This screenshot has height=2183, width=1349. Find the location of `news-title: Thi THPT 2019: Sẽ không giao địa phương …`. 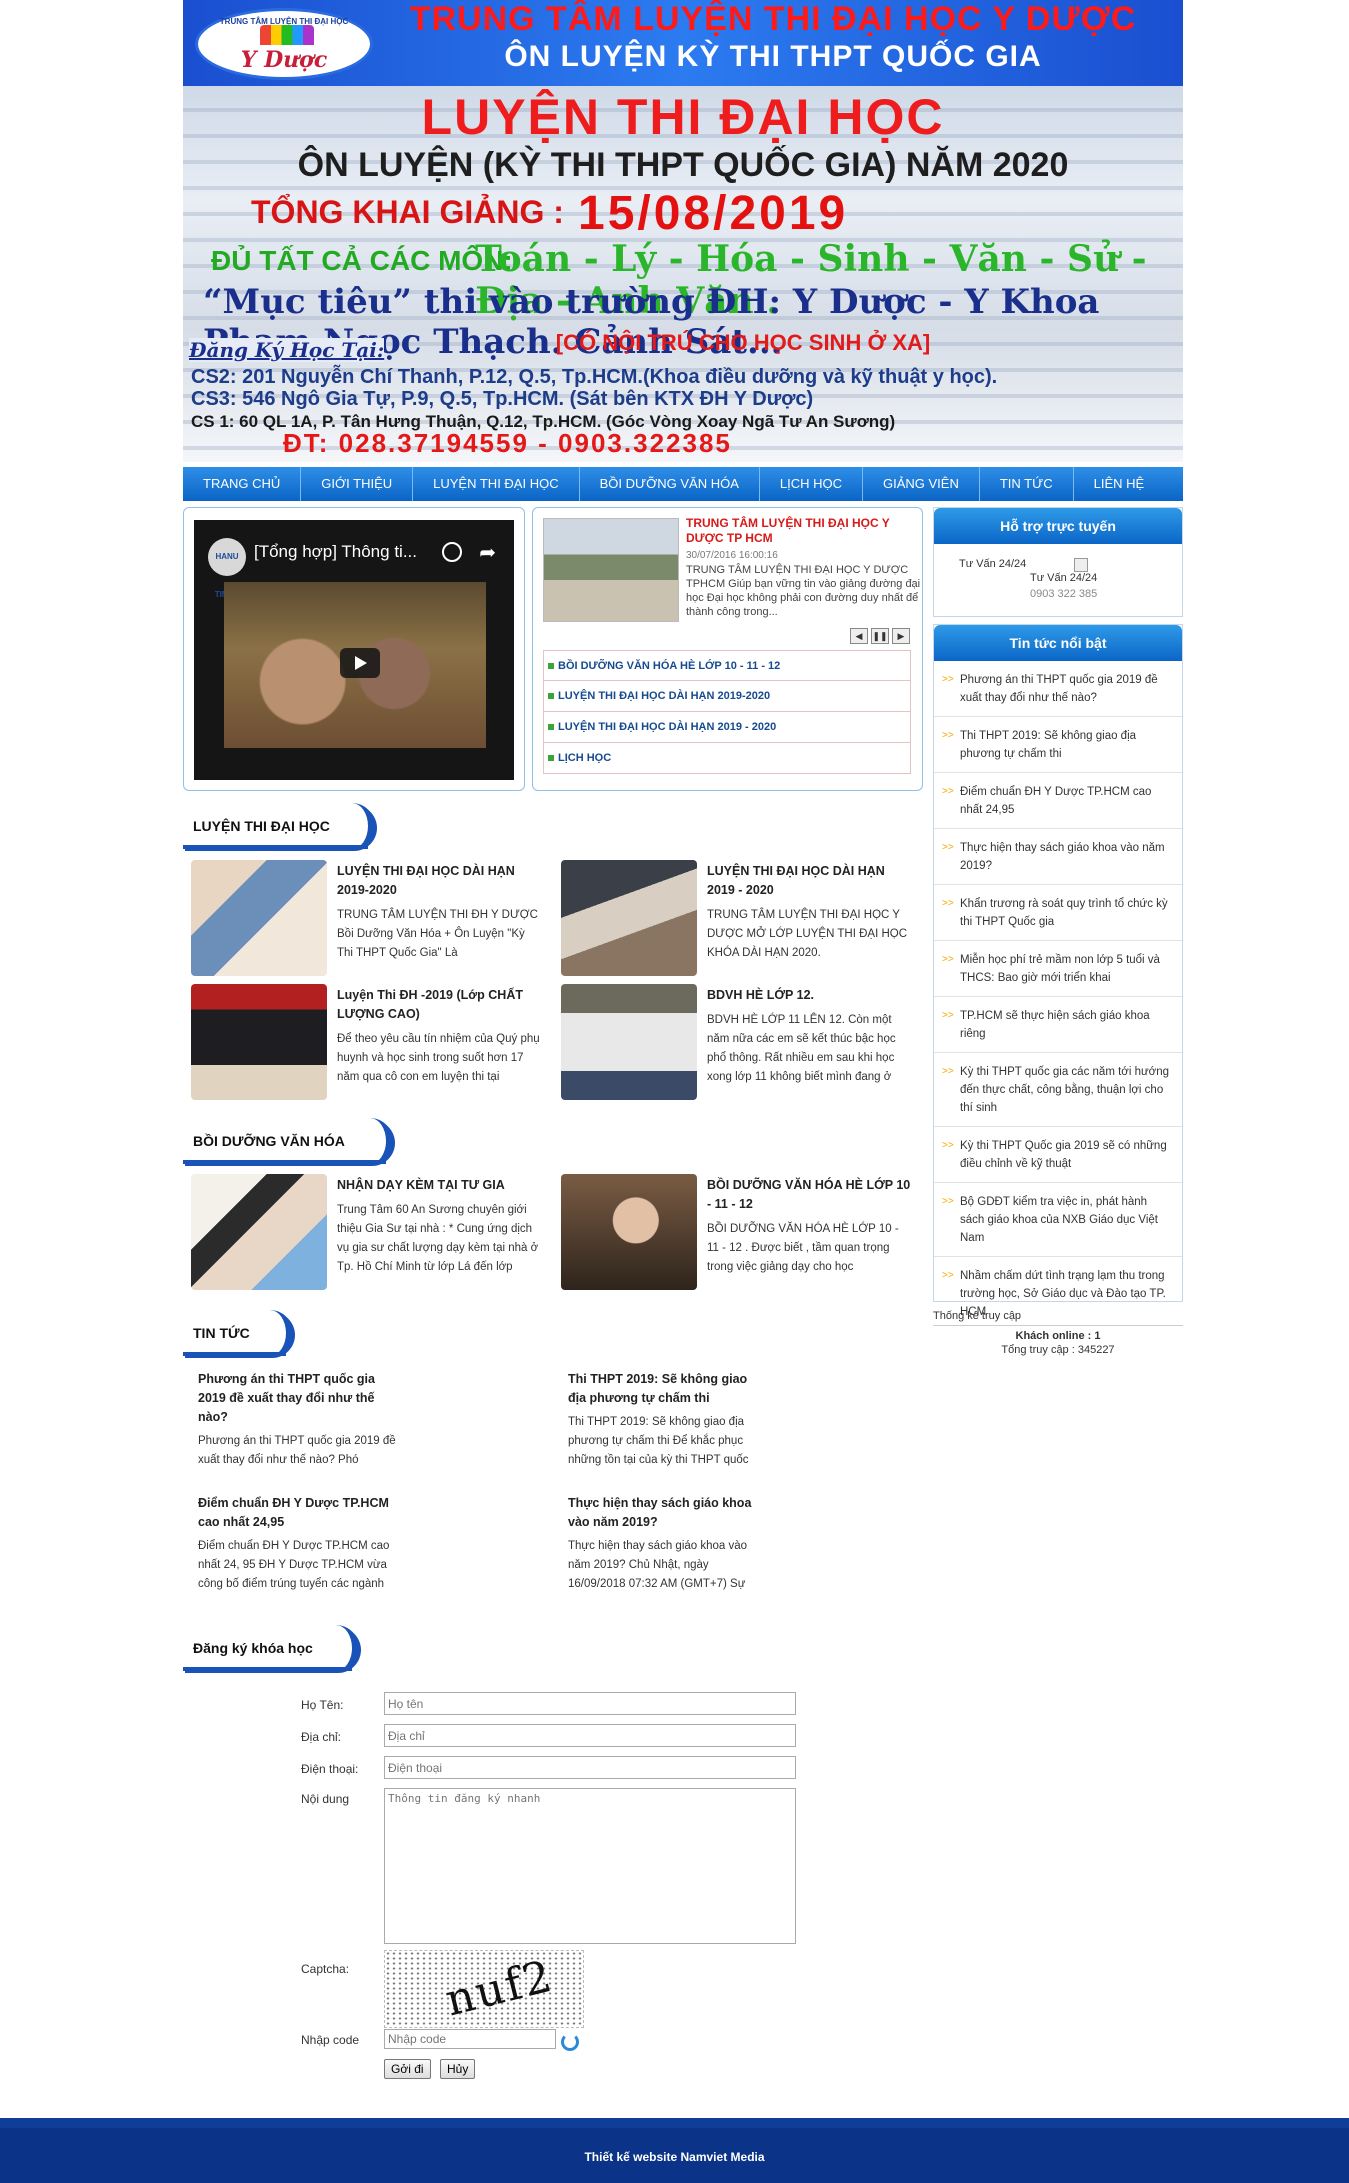

news-title: Thi THPT 2019: Sẽ không giao địa phương … is located at coordinates (668, 1389).